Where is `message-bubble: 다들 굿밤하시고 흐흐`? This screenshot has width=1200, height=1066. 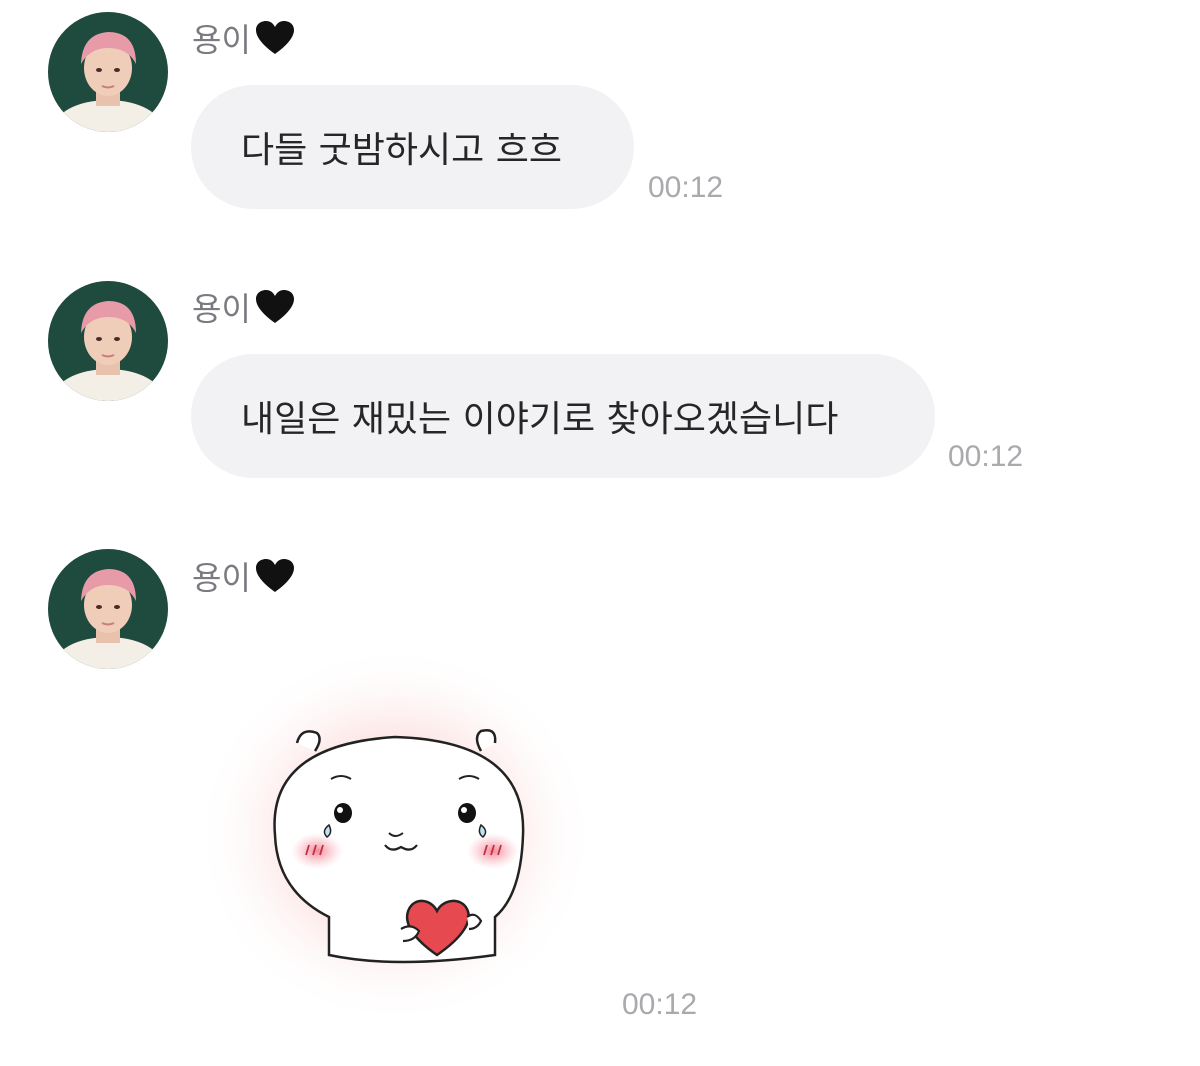
message-bubble: 다들 굿밤하시고 흐흐 is located at coordinates (412, 147).